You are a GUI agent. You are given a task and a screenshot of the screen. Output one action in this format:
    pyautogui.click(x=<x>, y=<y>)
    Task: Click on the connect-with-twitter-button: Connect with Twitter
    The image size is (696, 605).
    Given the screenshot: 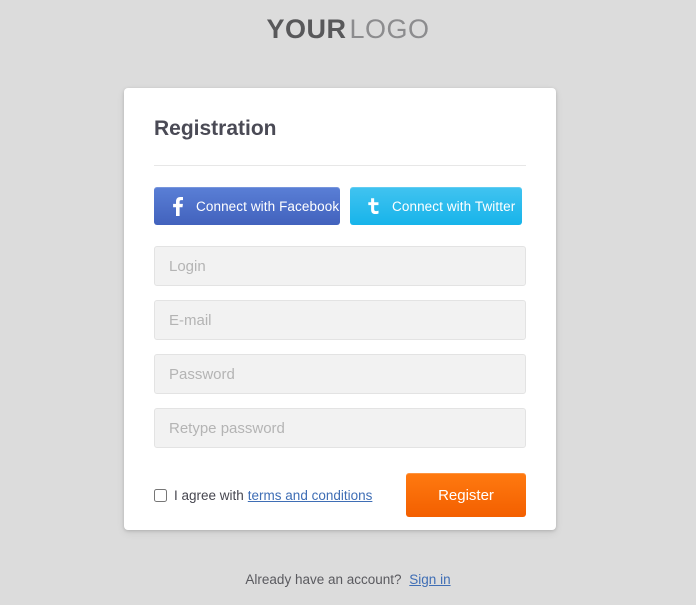 What is the action you would take?
    pyautogui.click(x=436, y=206)
    